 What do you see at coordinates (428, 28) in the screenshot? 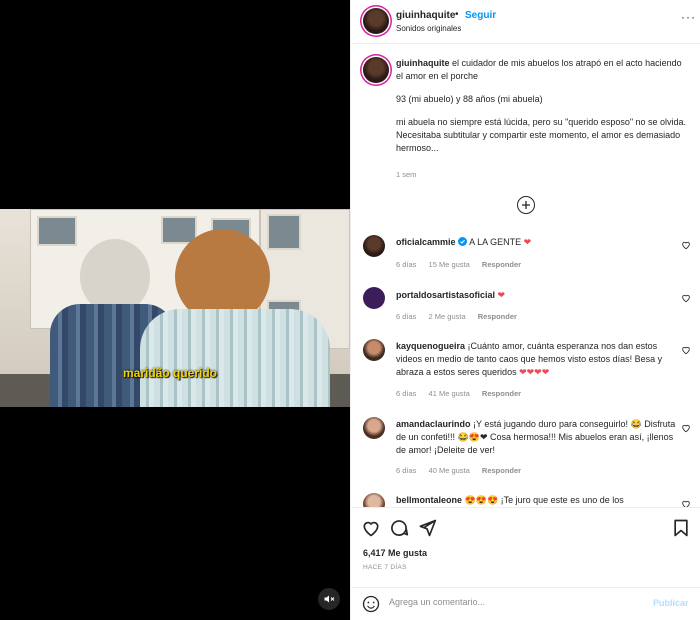
I see `audio-label: Sonidos originales` at bounding box center [428, 28].